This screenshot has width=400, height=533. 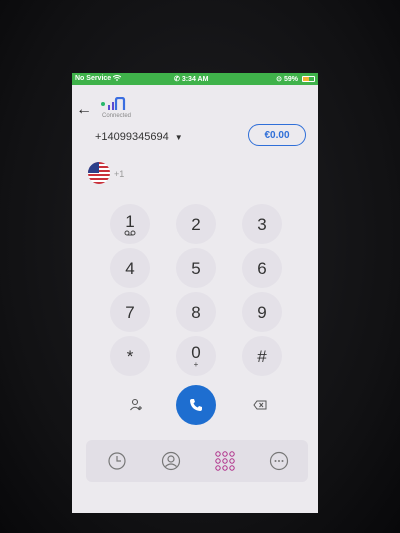 What do you see at coordinates (178, 137) in the screenshot?
I see `caret-down-icon: ▼` at bounding box center [178, 137].